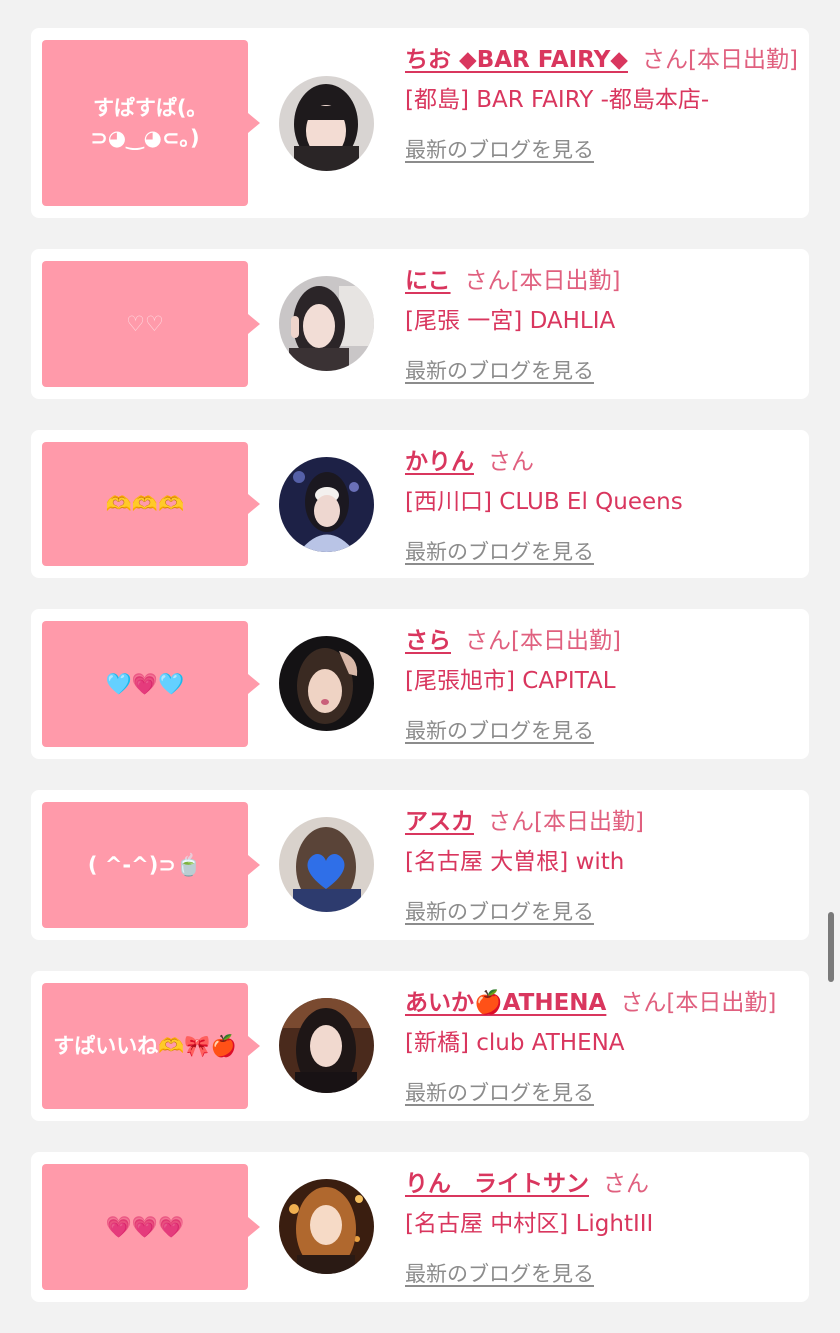  I want to click on shop-text: [尾張旭市] CAPITAL, so click(510, 681).